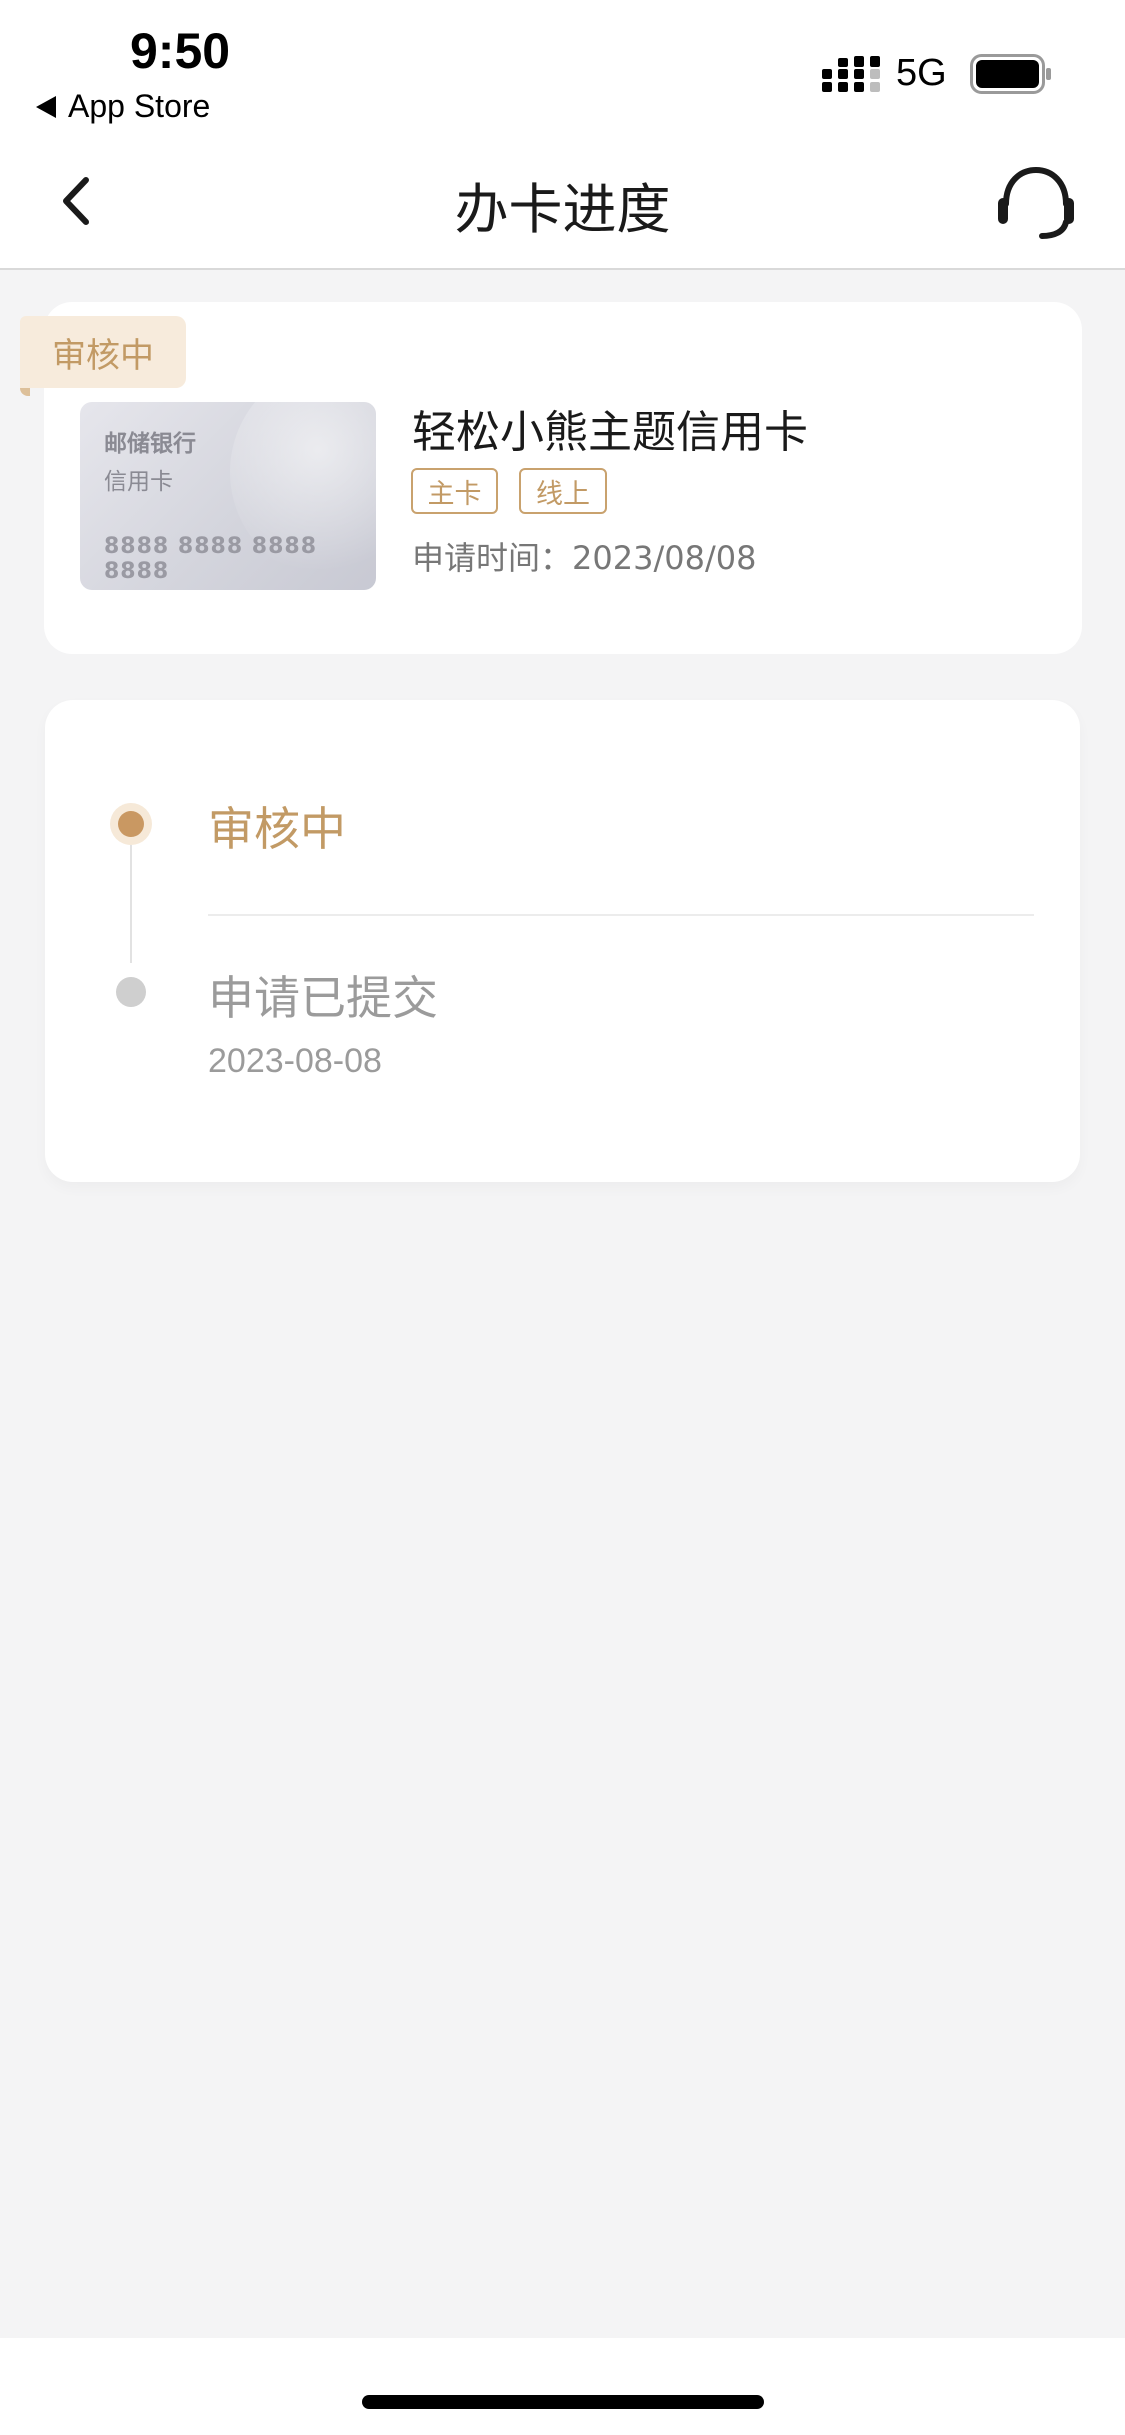 The height and width of the screenshot is (2435, 1125). What do you see at coordinates (851, 74) in the screenshot?
I see `signal-icon` at bounding box center [851, 74].